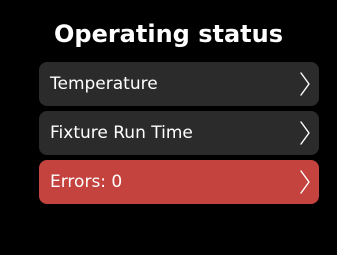  What do you see at coordinates (86, 182) in the screenshot?
I see `menu-item-label: Errors: 0` at bounding box center [86, 182].